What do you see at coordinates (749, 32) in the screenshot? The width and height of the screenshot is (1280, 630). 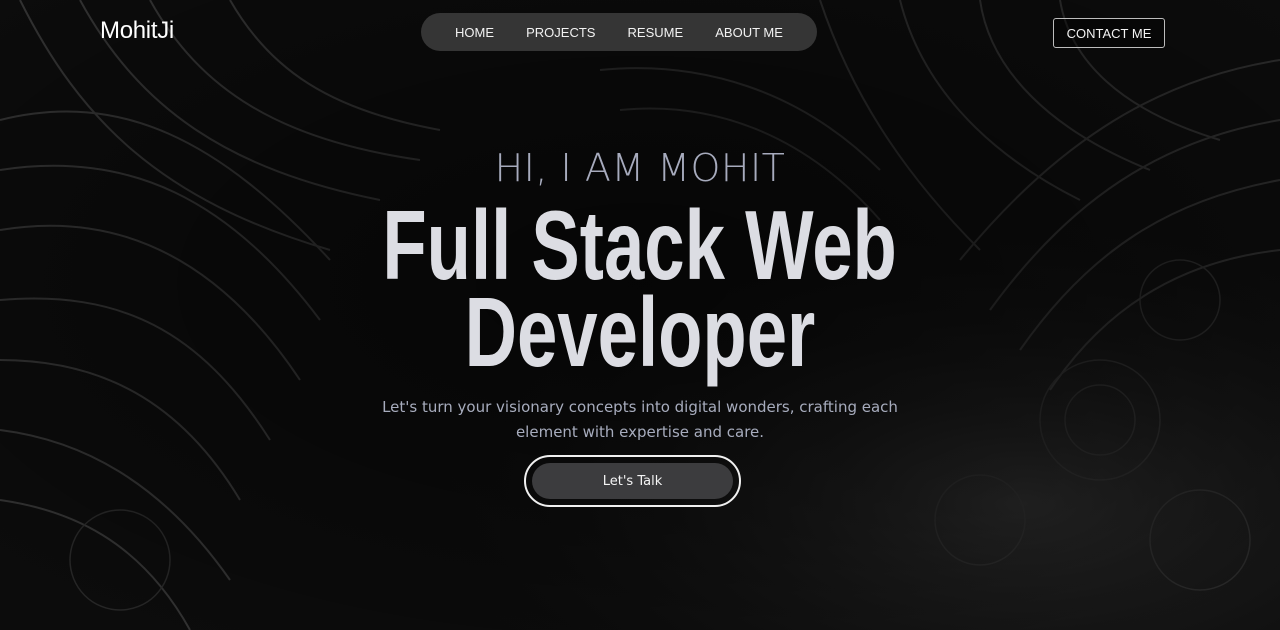 I see `nav-about-me: ABOUT ME` at bounding box center [749, 32].